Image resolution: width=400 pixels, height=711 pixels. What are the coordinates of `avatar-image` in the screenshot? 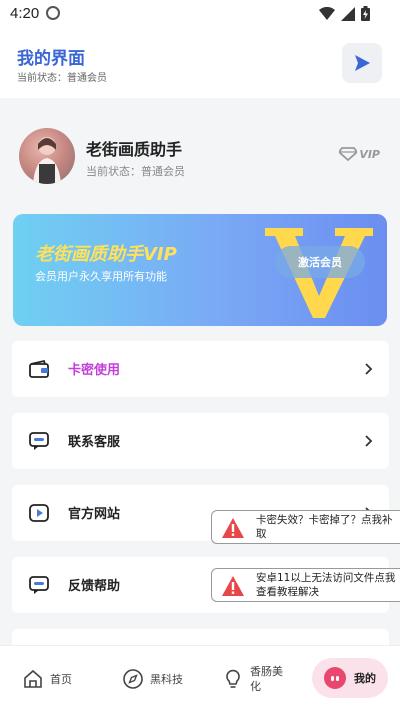 It's located at (47, 160).